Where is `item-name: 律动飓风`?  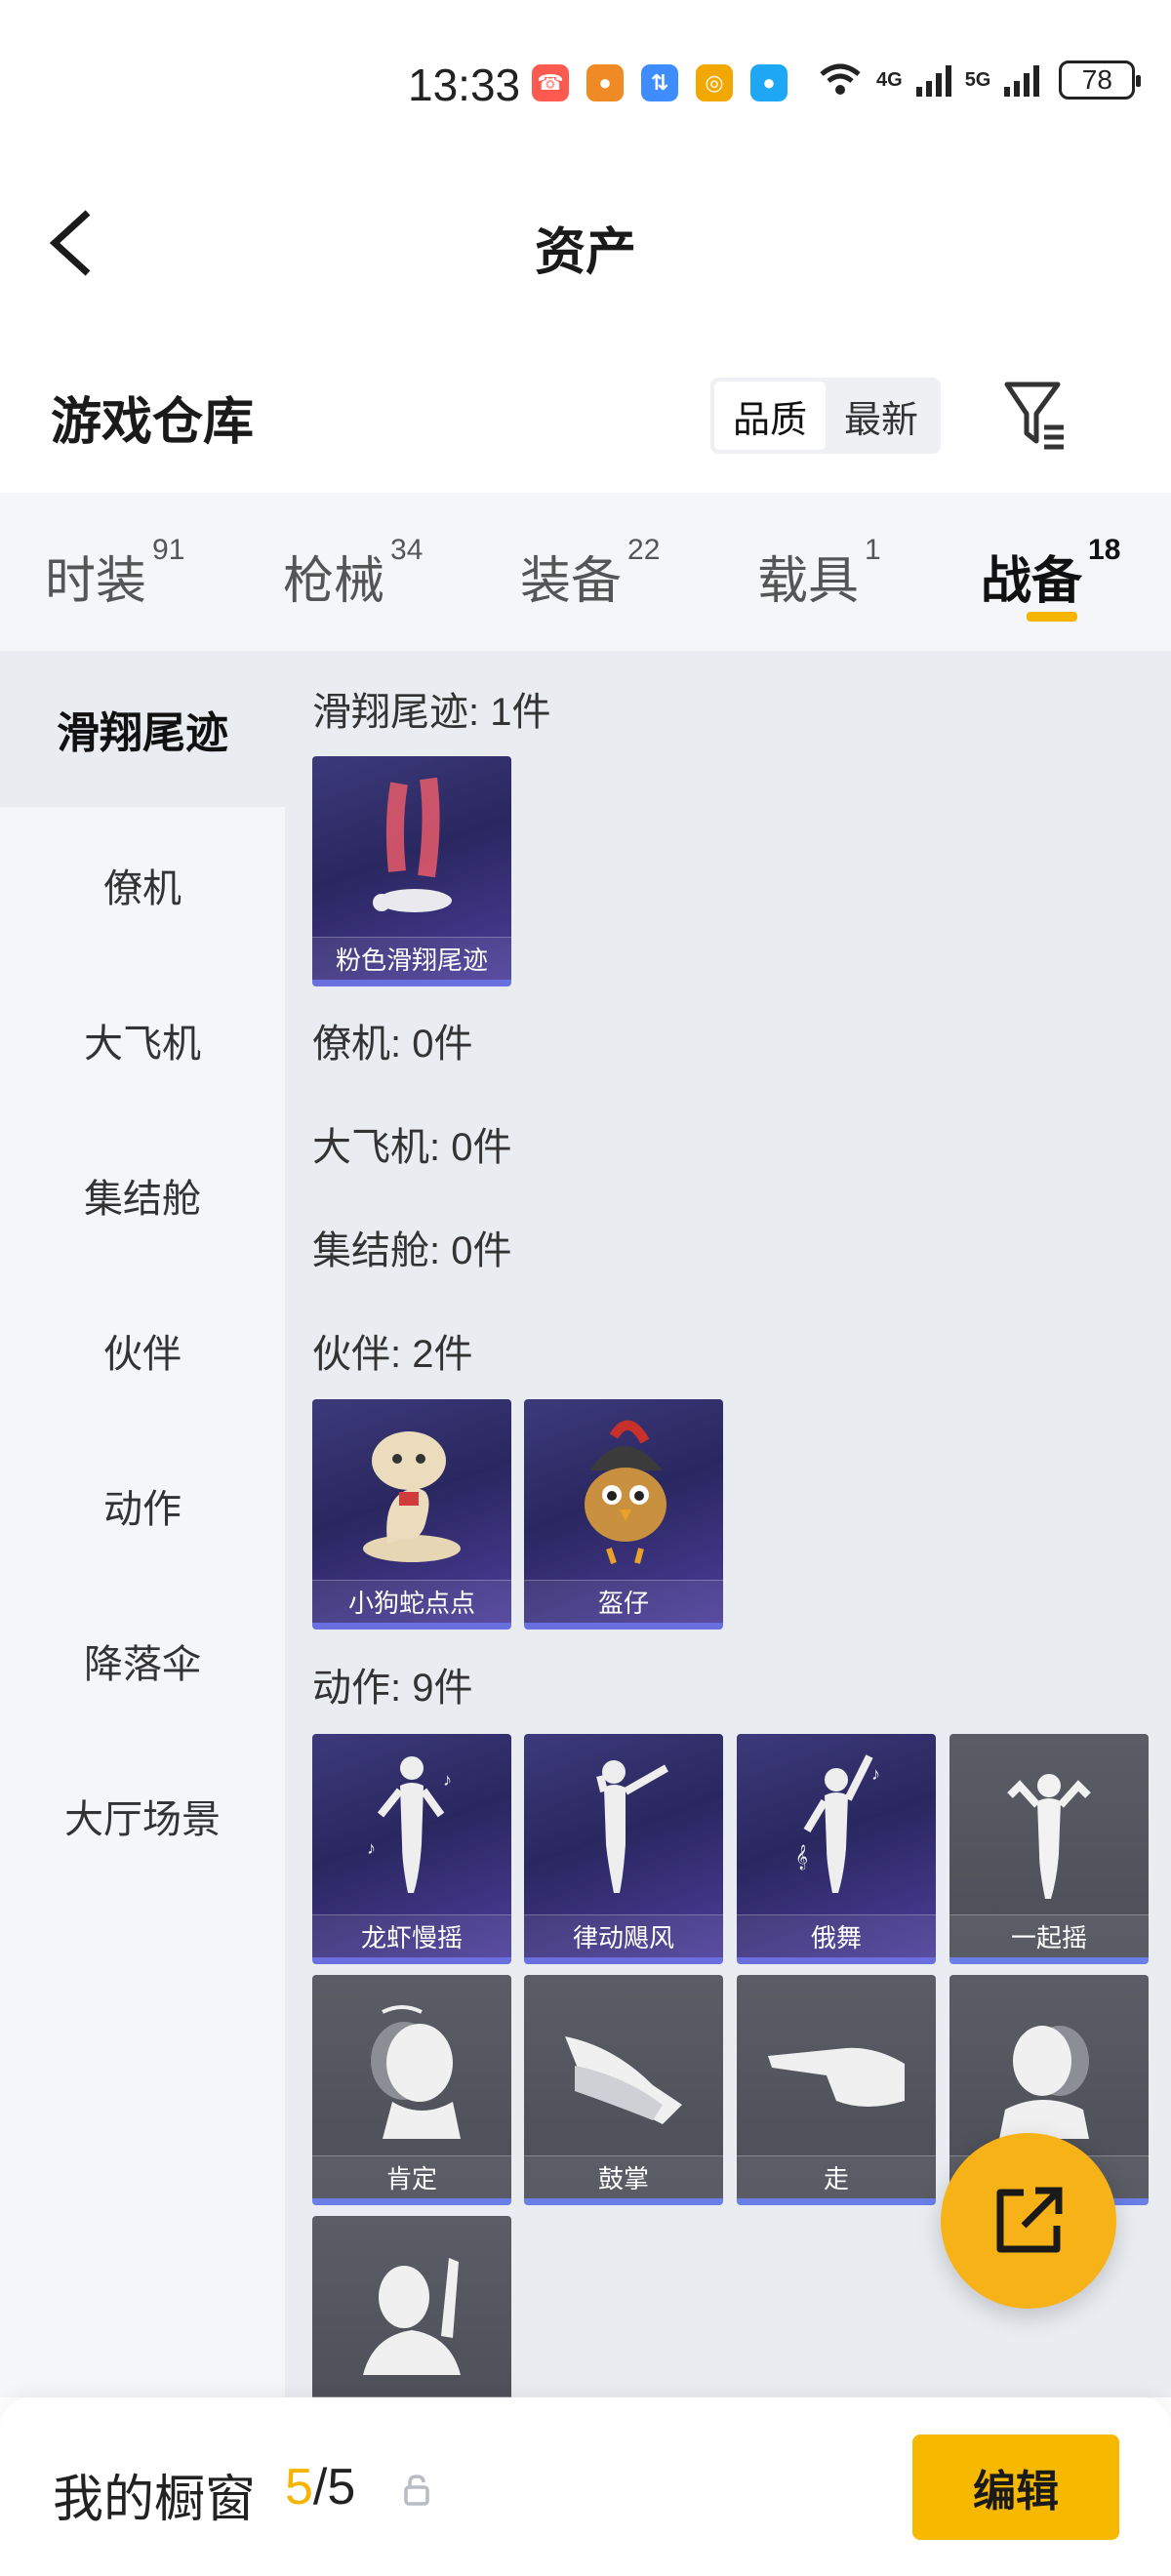
item-name: 律动飓风 is located at coordinates (623, 1935).